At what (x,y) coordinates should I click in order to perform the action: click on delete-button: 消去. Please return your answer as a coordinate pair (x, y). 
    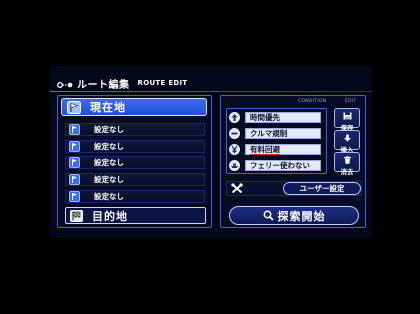
    Looking at the image, I should click on (347, 162).